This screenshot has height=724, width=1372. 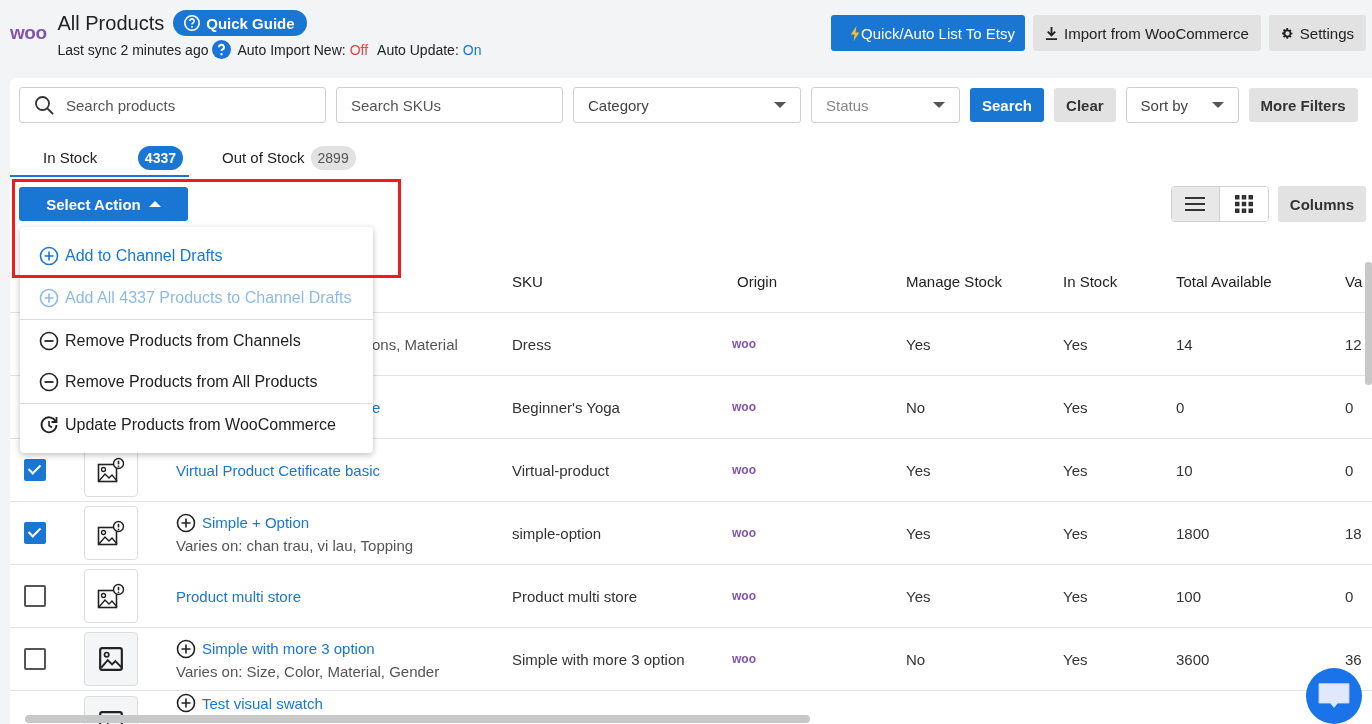 I want to click on last-sync-text: Last sync 2 minutes ago, so click(x=133, y=49).